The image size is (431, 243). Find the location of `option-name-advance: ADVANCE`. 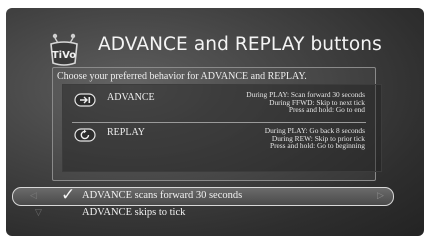

option-name-advance: ADVANCE is located at coordinates (131, 97).